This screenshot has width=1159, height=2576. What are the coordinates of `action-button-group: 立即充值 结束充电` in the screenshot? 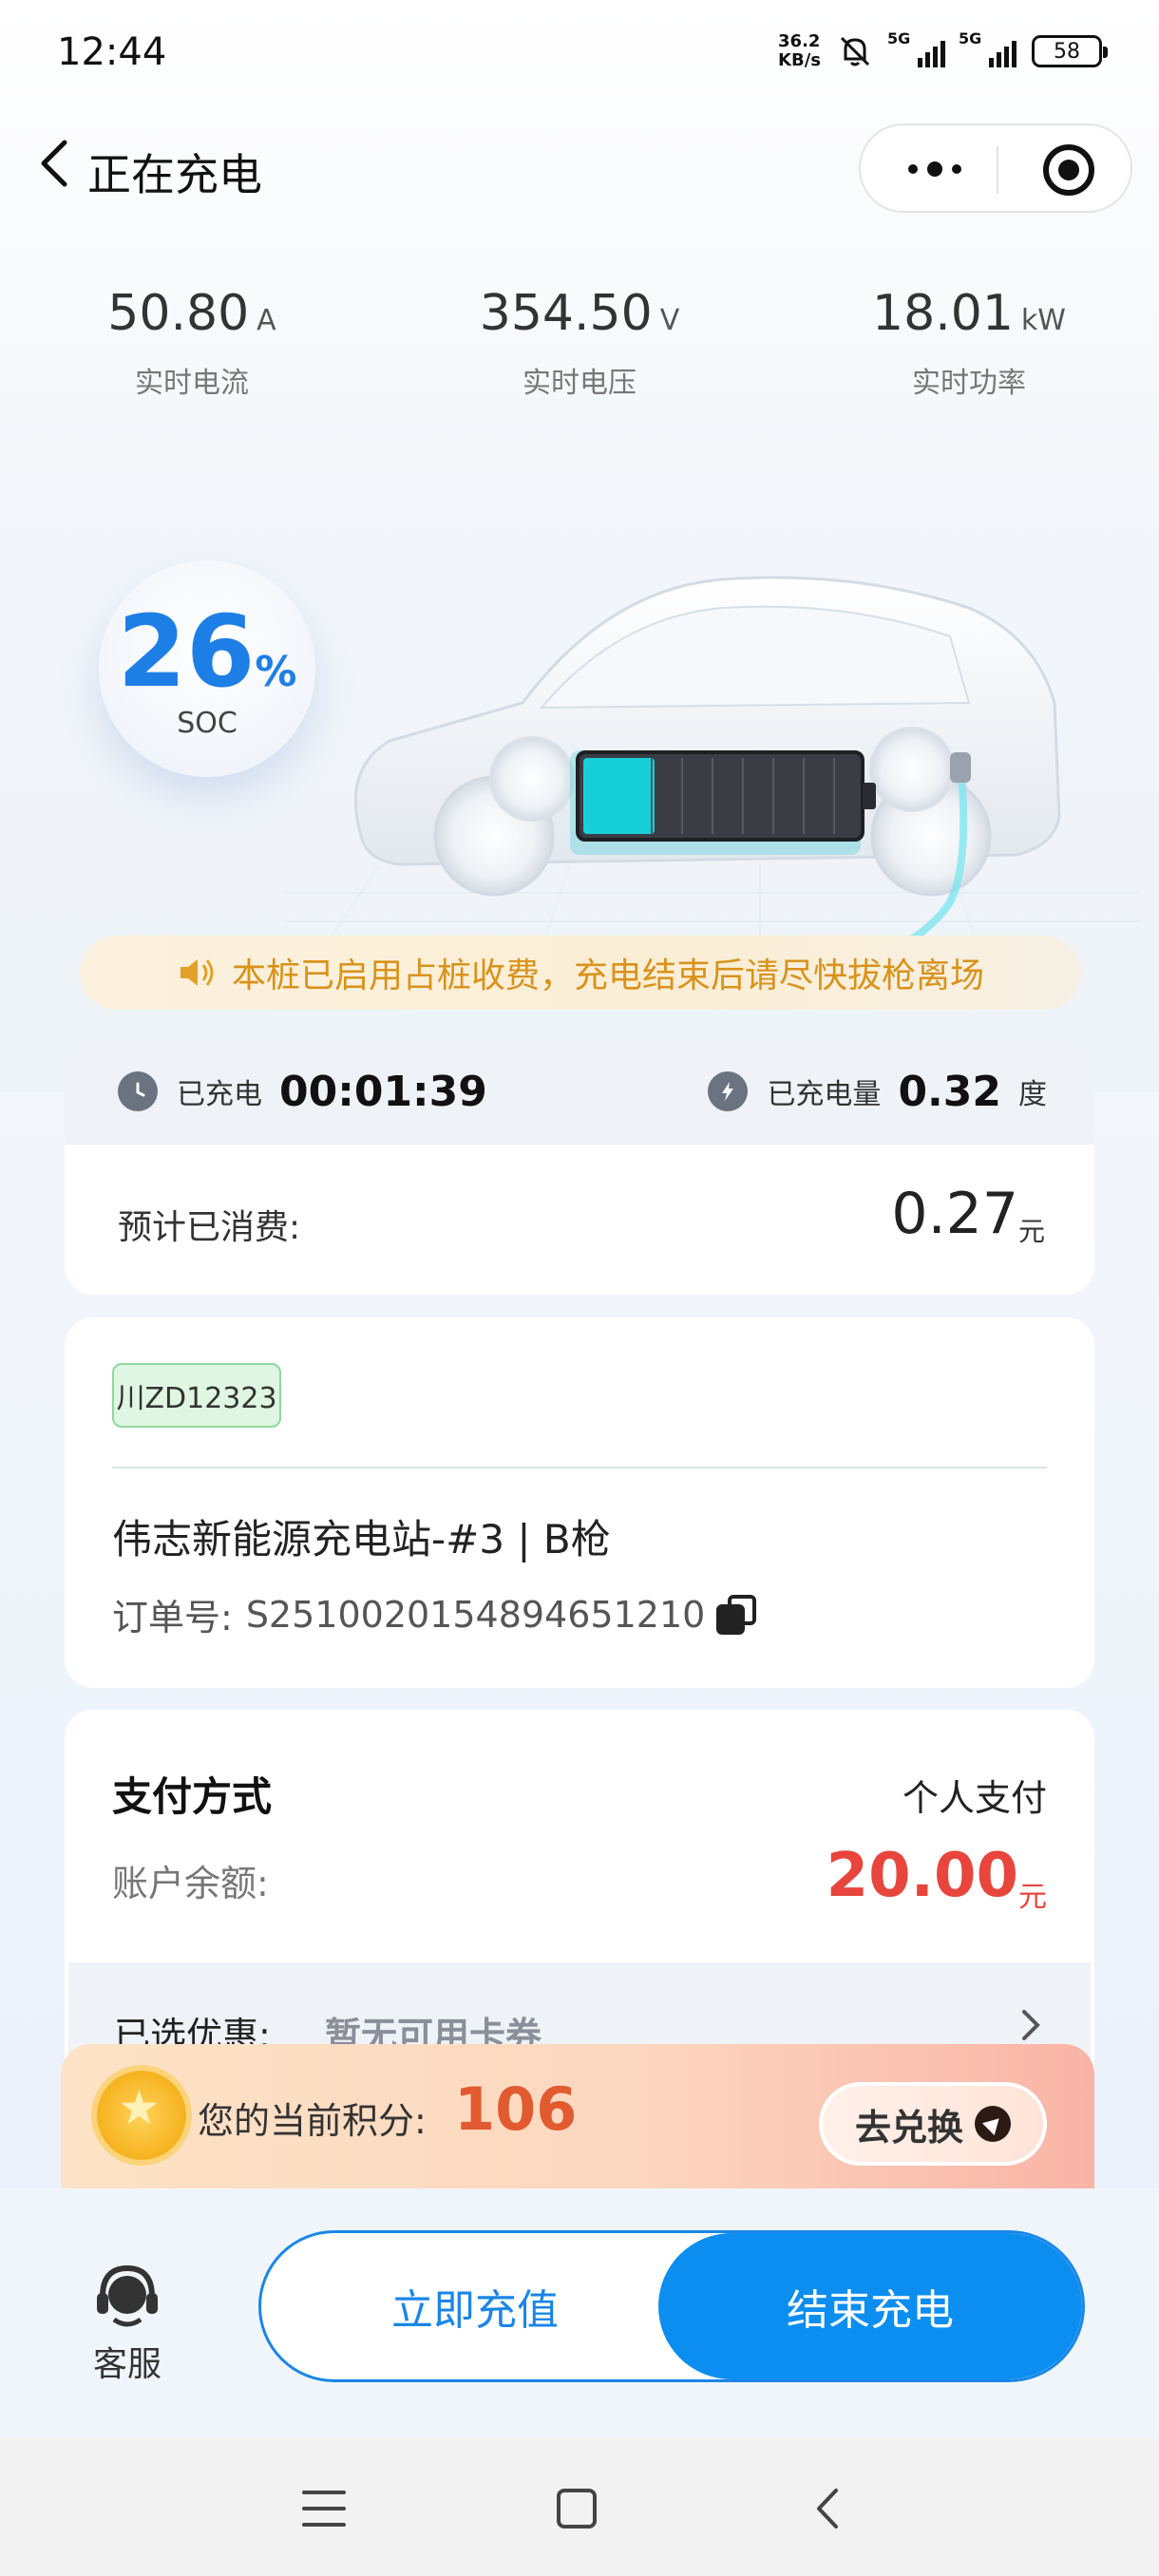 It's located at (671, 2306).